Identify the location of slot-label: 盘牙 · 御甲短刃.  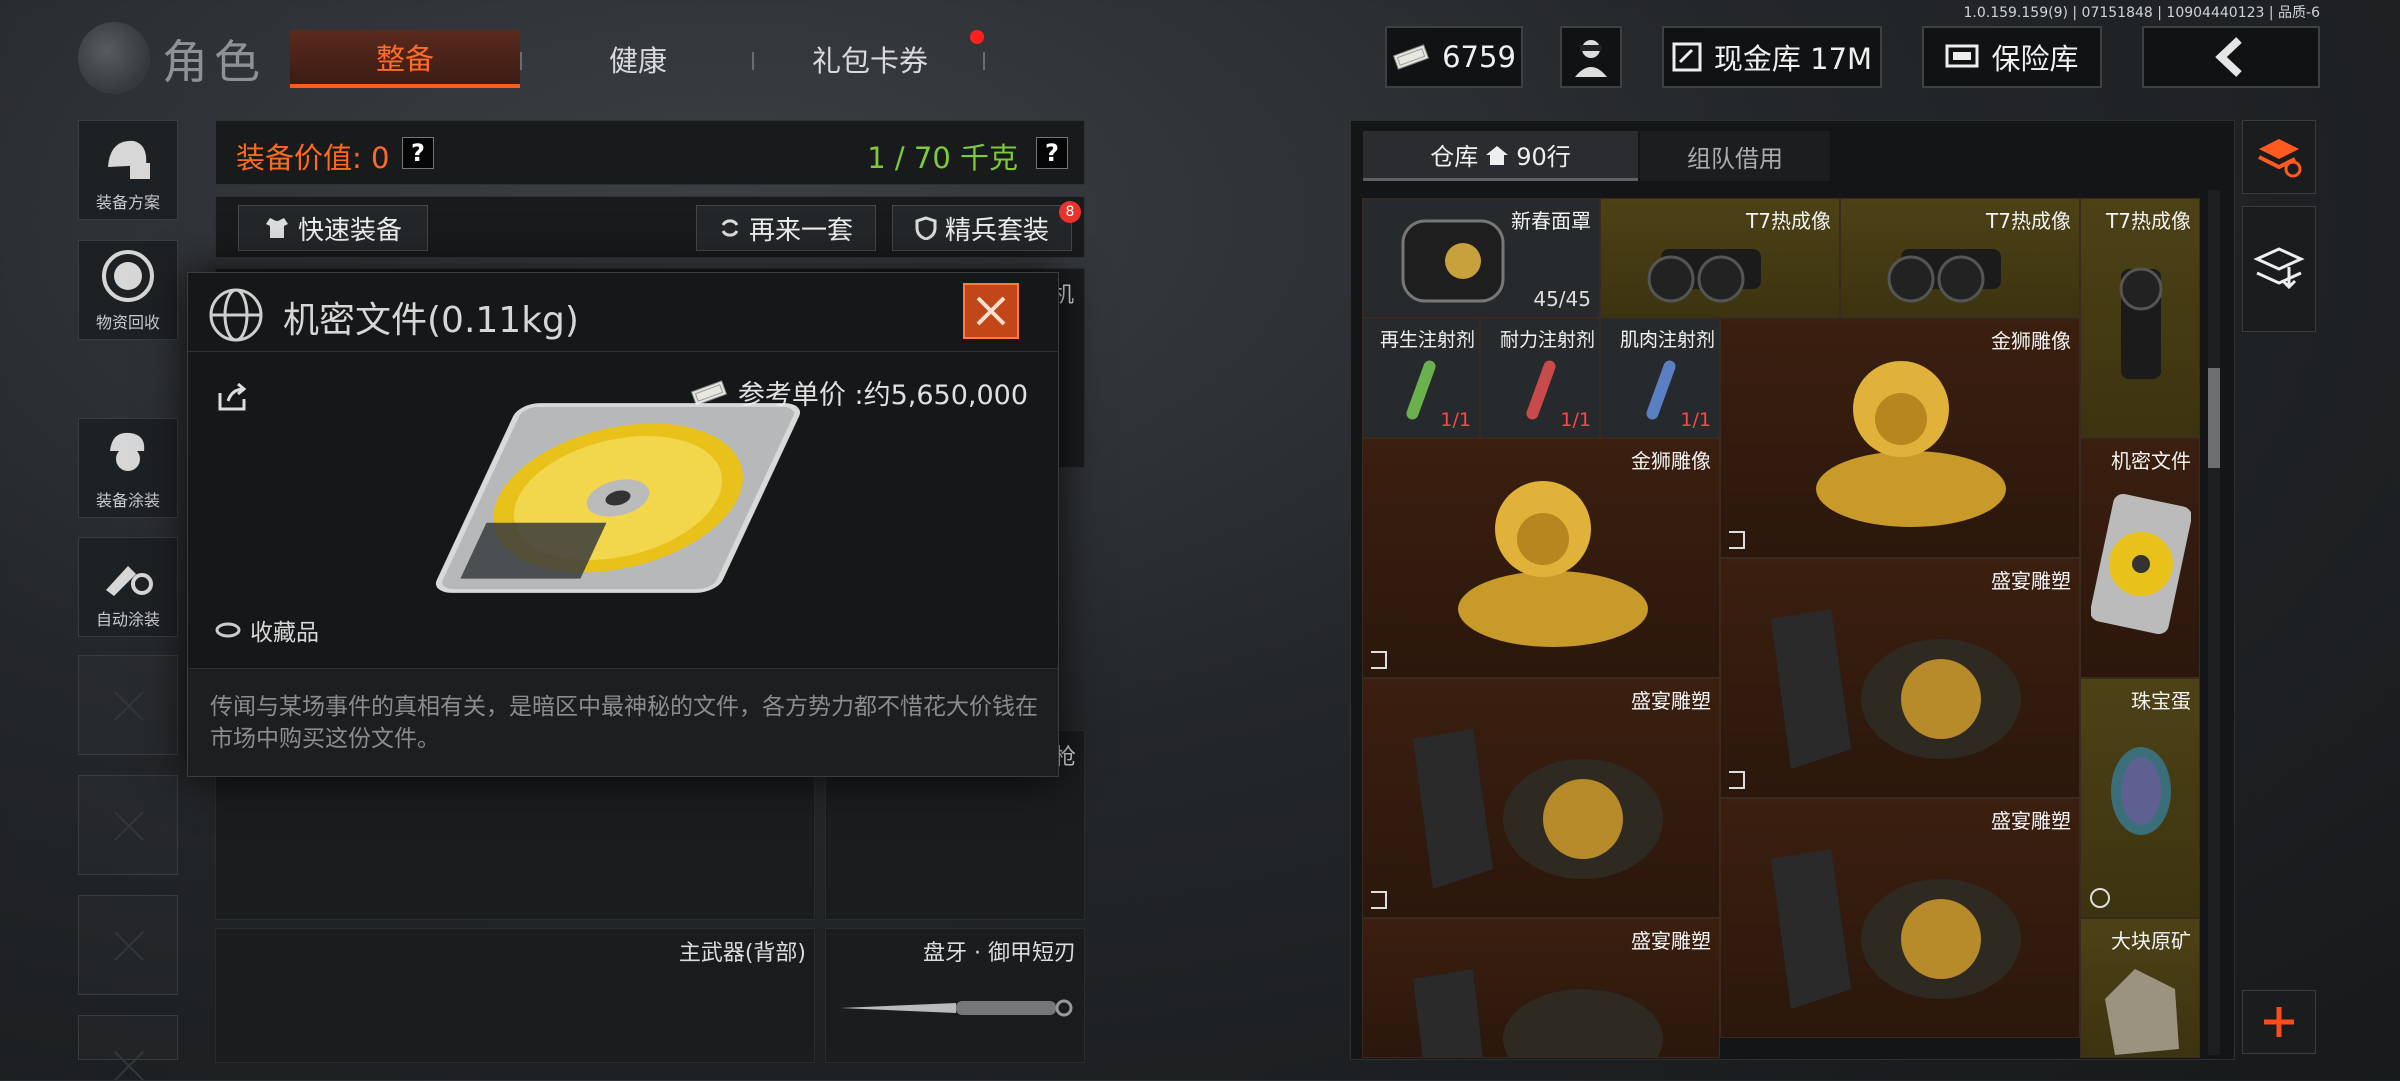
(999, 953).